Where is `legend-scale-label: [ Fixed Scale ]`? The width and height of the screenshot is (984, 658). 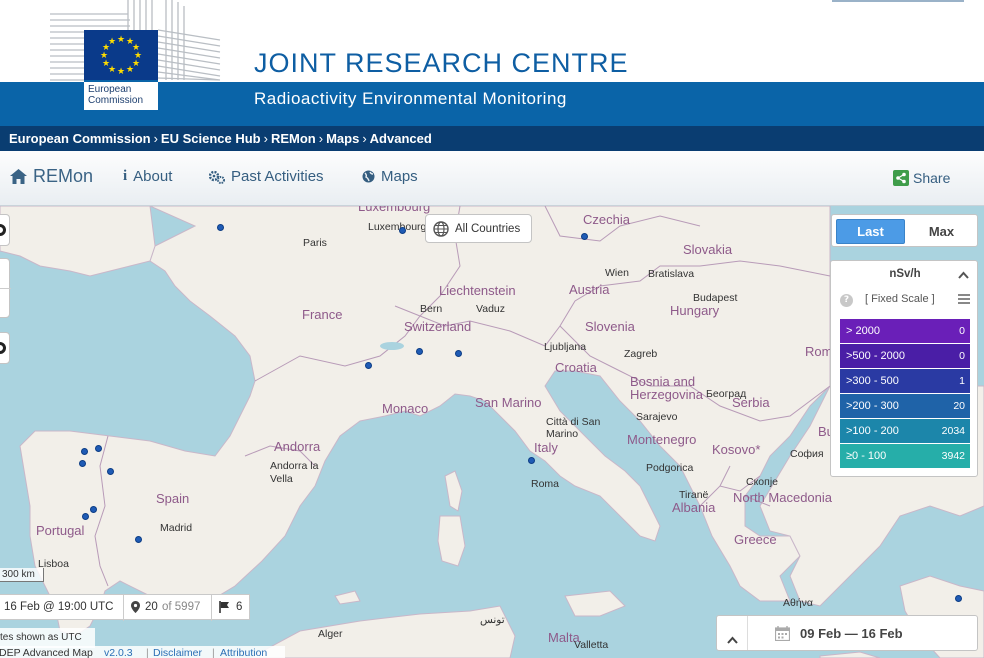 legend-scale-label: [ Fixed Scale ] is located at coordinates (900, 299).